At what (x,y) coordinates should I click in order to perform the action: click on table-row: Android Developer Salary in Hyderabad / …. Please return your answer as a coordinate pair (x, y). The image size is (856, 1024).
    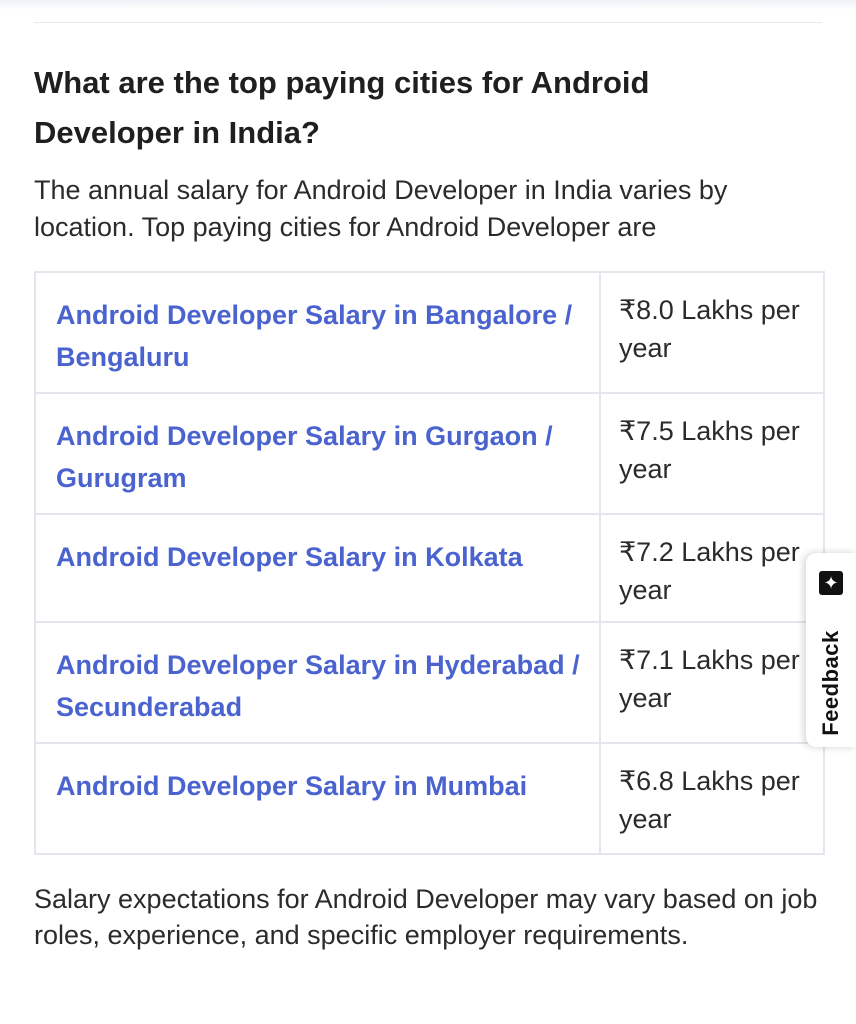
    Looking at the image, I should click on (429, 682).